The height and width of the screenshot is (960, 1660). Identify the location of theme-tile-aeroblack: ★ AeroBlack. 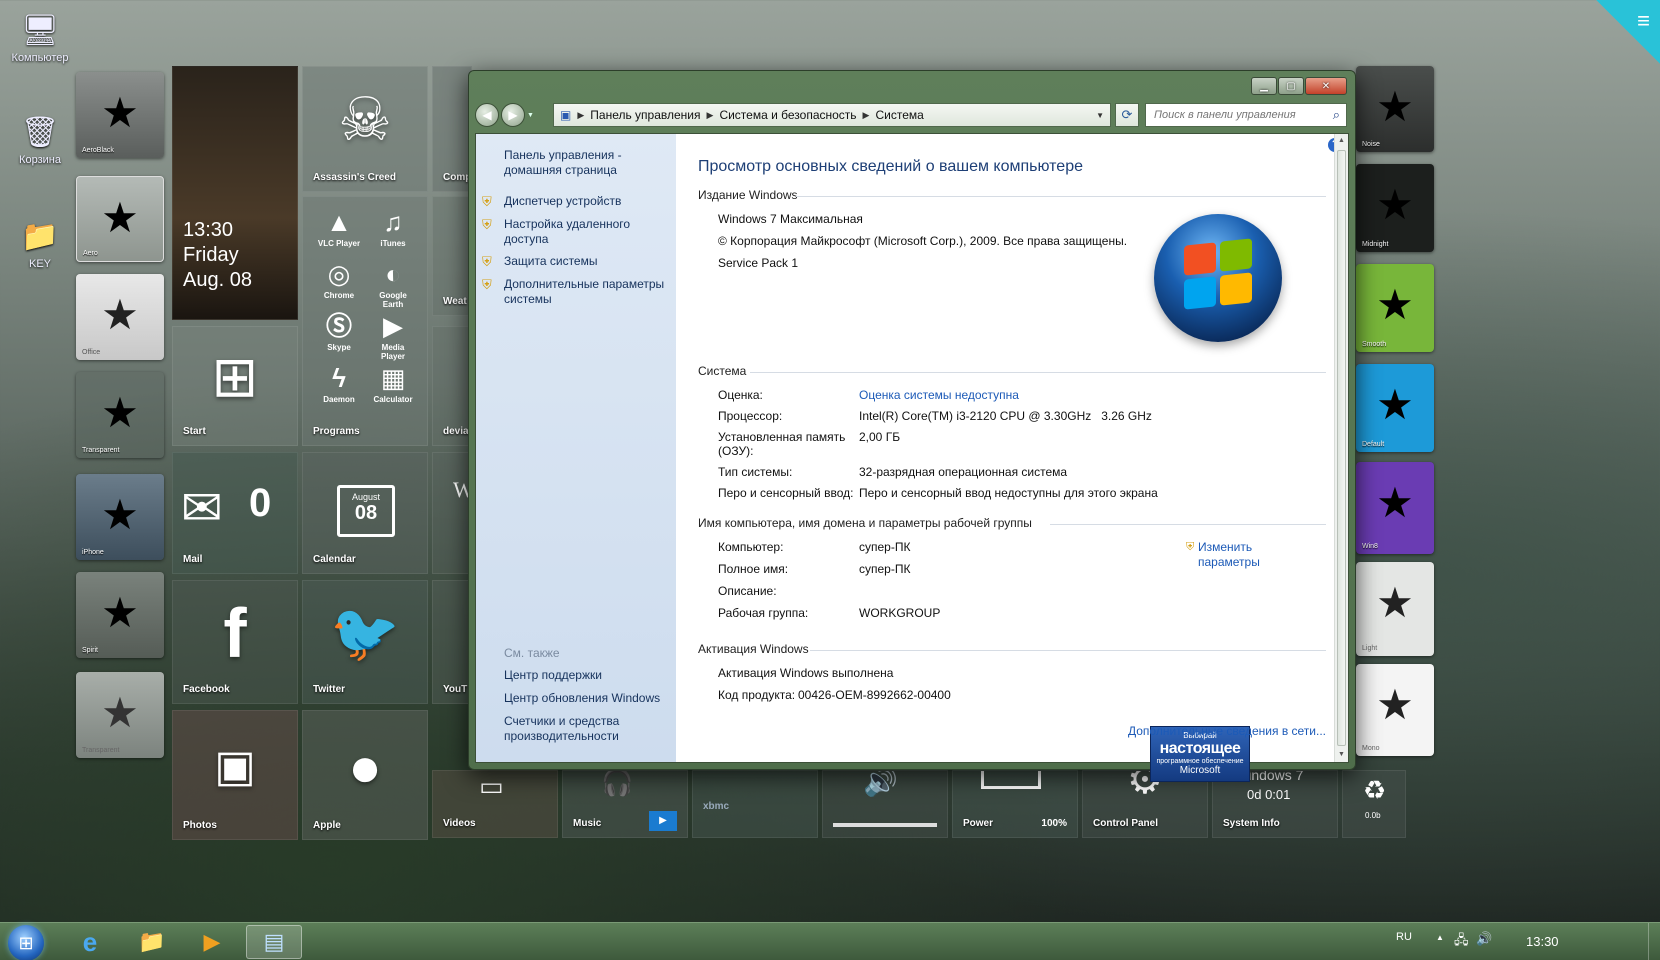
(120, 115).